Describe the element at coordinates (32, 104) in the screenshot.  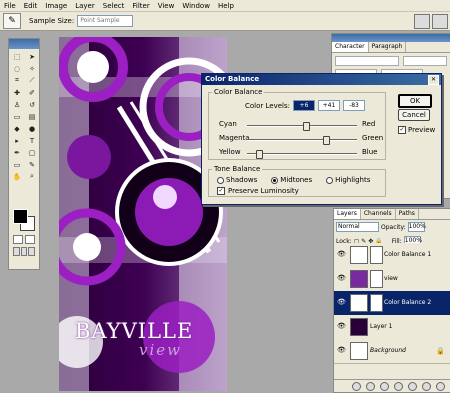
I see `history-brush-icon: ↺` at that location.